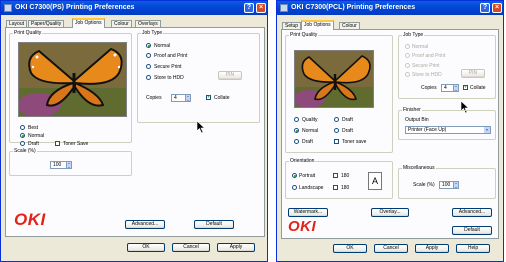 This screenshot has height=262, width=506. What do you see at coordinates (487, 130) in the screenshot?
I see `chevron-down-icon` at bounding box center [487, 130].